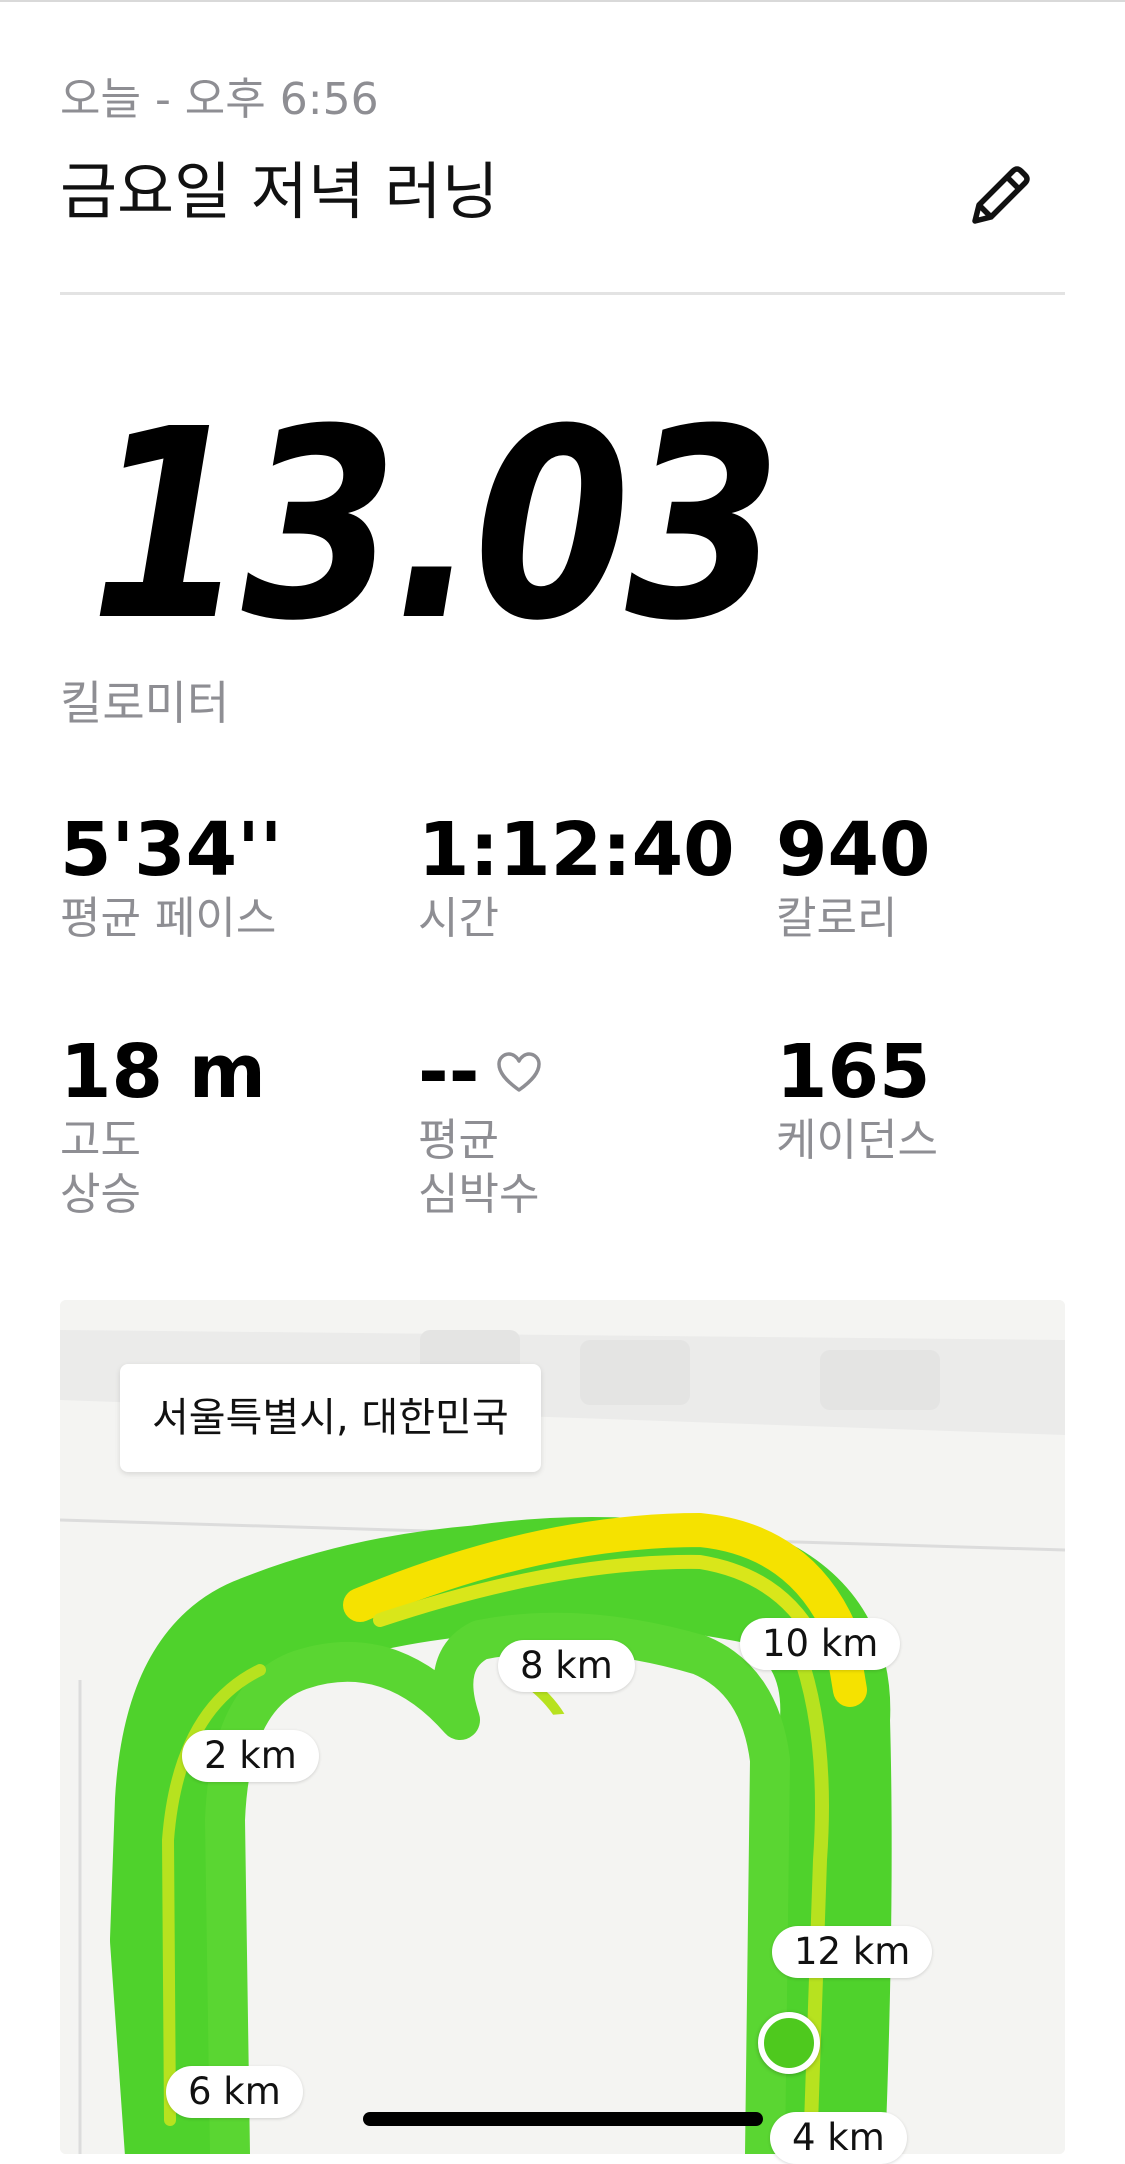  What do you see at coordinates (852, 1952) in the screenshot?
I see `km-marker-12: 12 km` at bounding box center [852, 1952].